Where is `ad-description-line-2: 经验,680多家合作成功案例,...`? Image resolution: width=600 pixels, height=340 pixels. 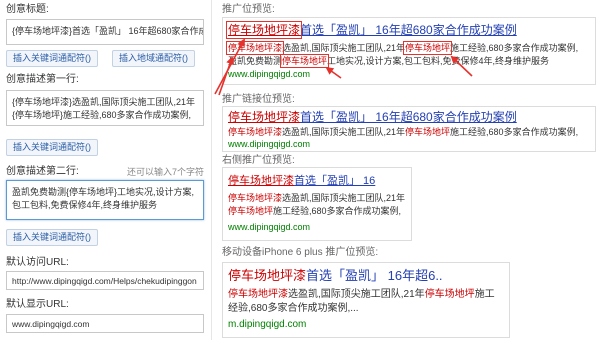
ad-description-line-2: 经验,680多家合作成功案例,... is located at coordinates (366, 309).